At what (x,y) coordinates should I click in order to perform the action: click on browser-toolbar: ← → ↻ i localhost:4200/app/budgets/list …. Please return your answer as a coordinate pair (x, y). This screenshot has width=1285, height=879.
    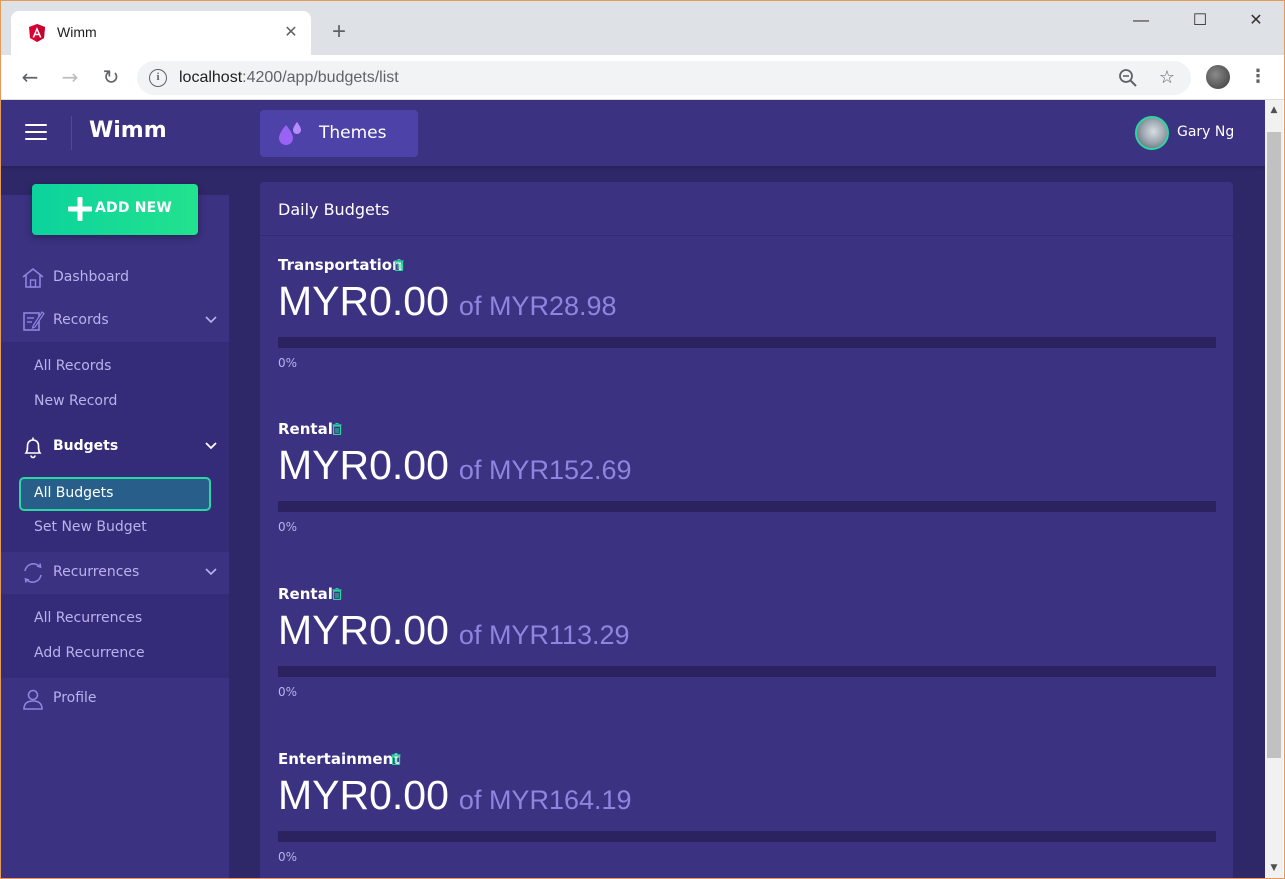
    Looking at the image, I should click on (642, 77).